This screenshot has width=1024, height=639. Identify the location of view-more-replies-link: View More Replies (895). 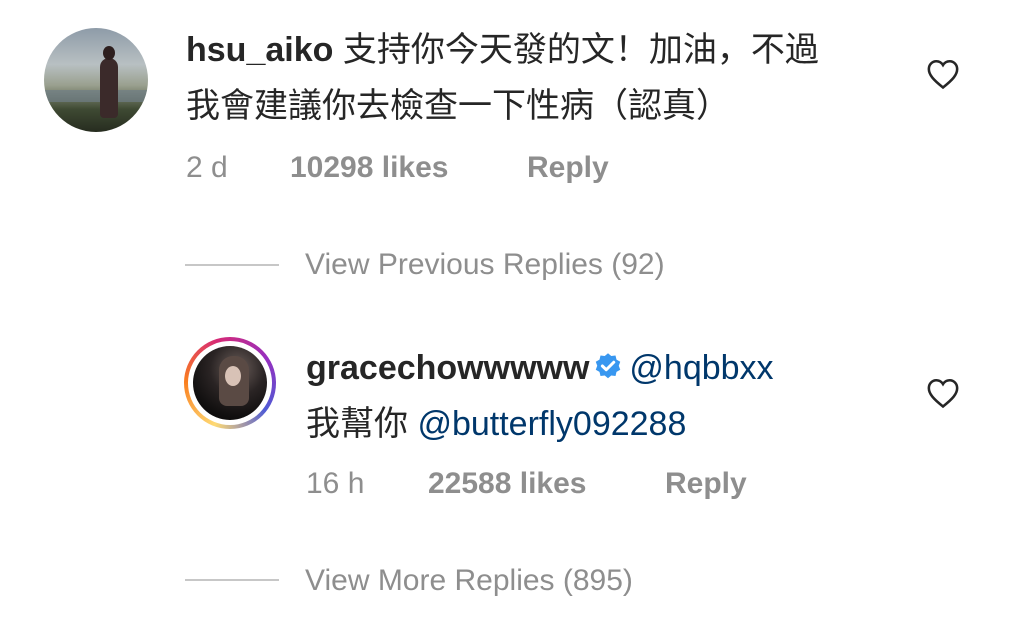
(469, 581).